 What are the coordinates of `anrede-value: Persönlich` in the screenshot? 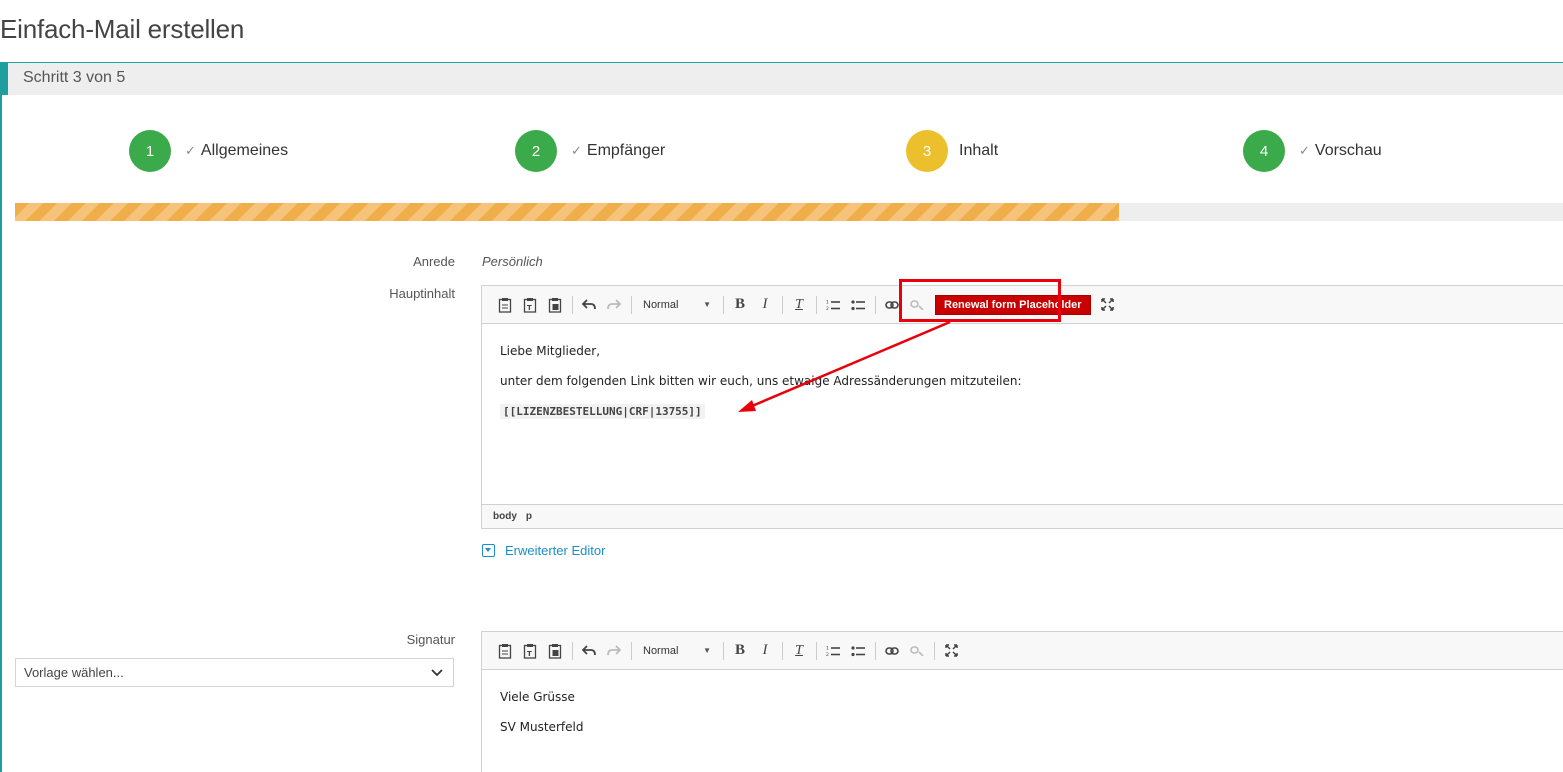 It's located at (512, 261).